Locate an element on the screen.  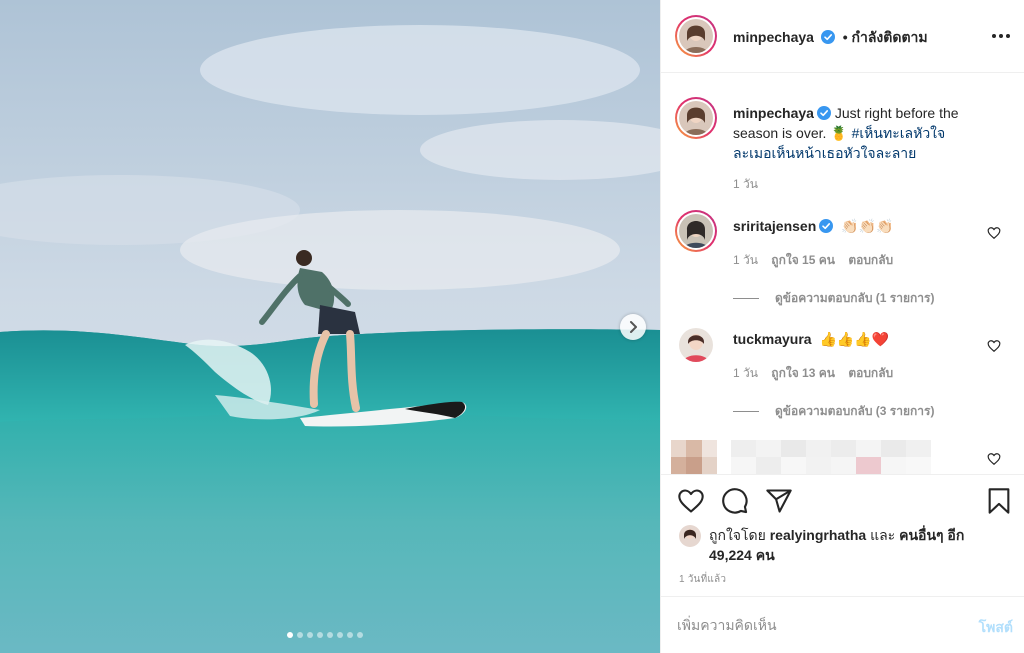
liked-by-avatar is located at coordinates (690, 537).